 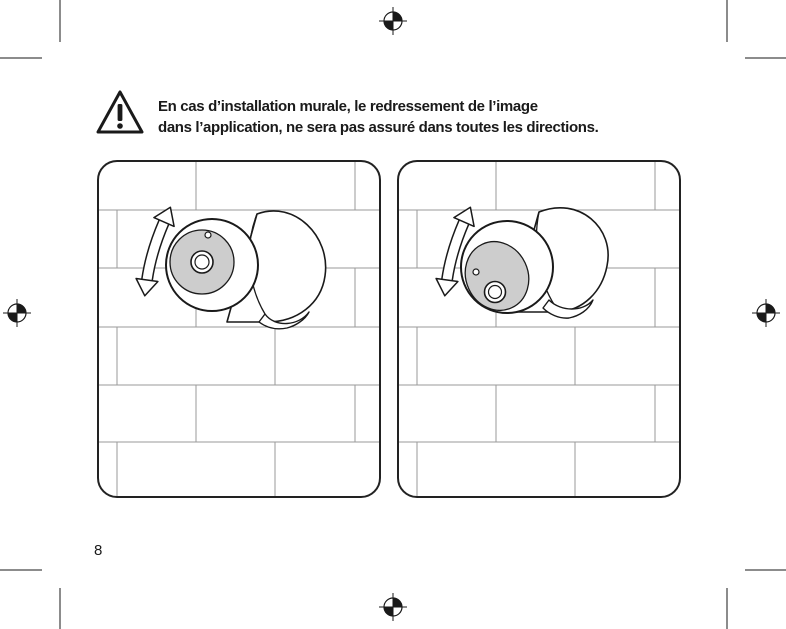 I want to click on page-number: 8, so click(x=98, y=550).